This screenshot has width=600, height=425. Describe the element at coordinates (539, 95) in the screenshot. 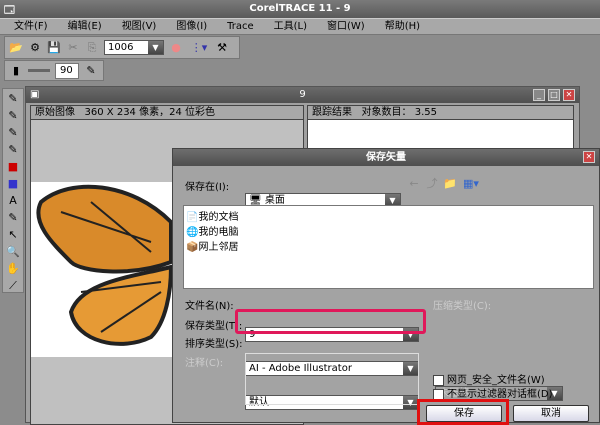

I see `minimize-icon: _` at that location.